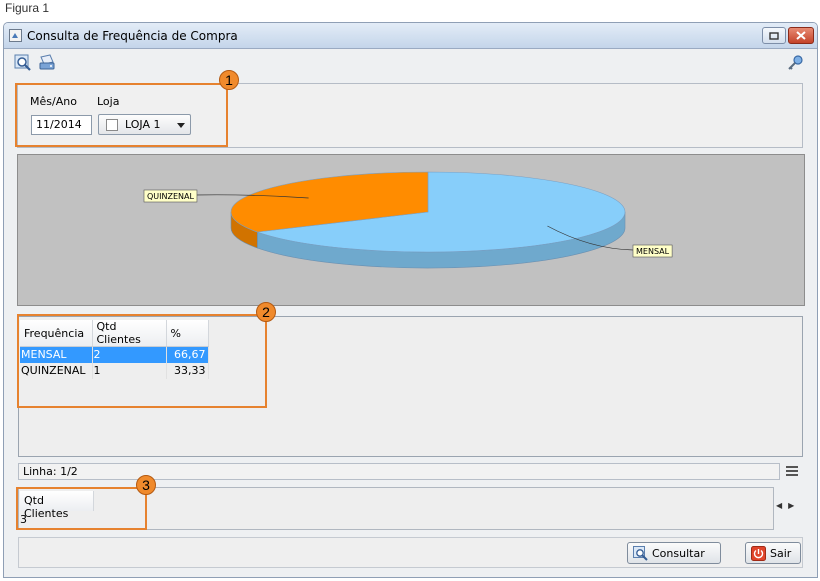  I want to click on consultar-button: Consultar, so click(674, 553).